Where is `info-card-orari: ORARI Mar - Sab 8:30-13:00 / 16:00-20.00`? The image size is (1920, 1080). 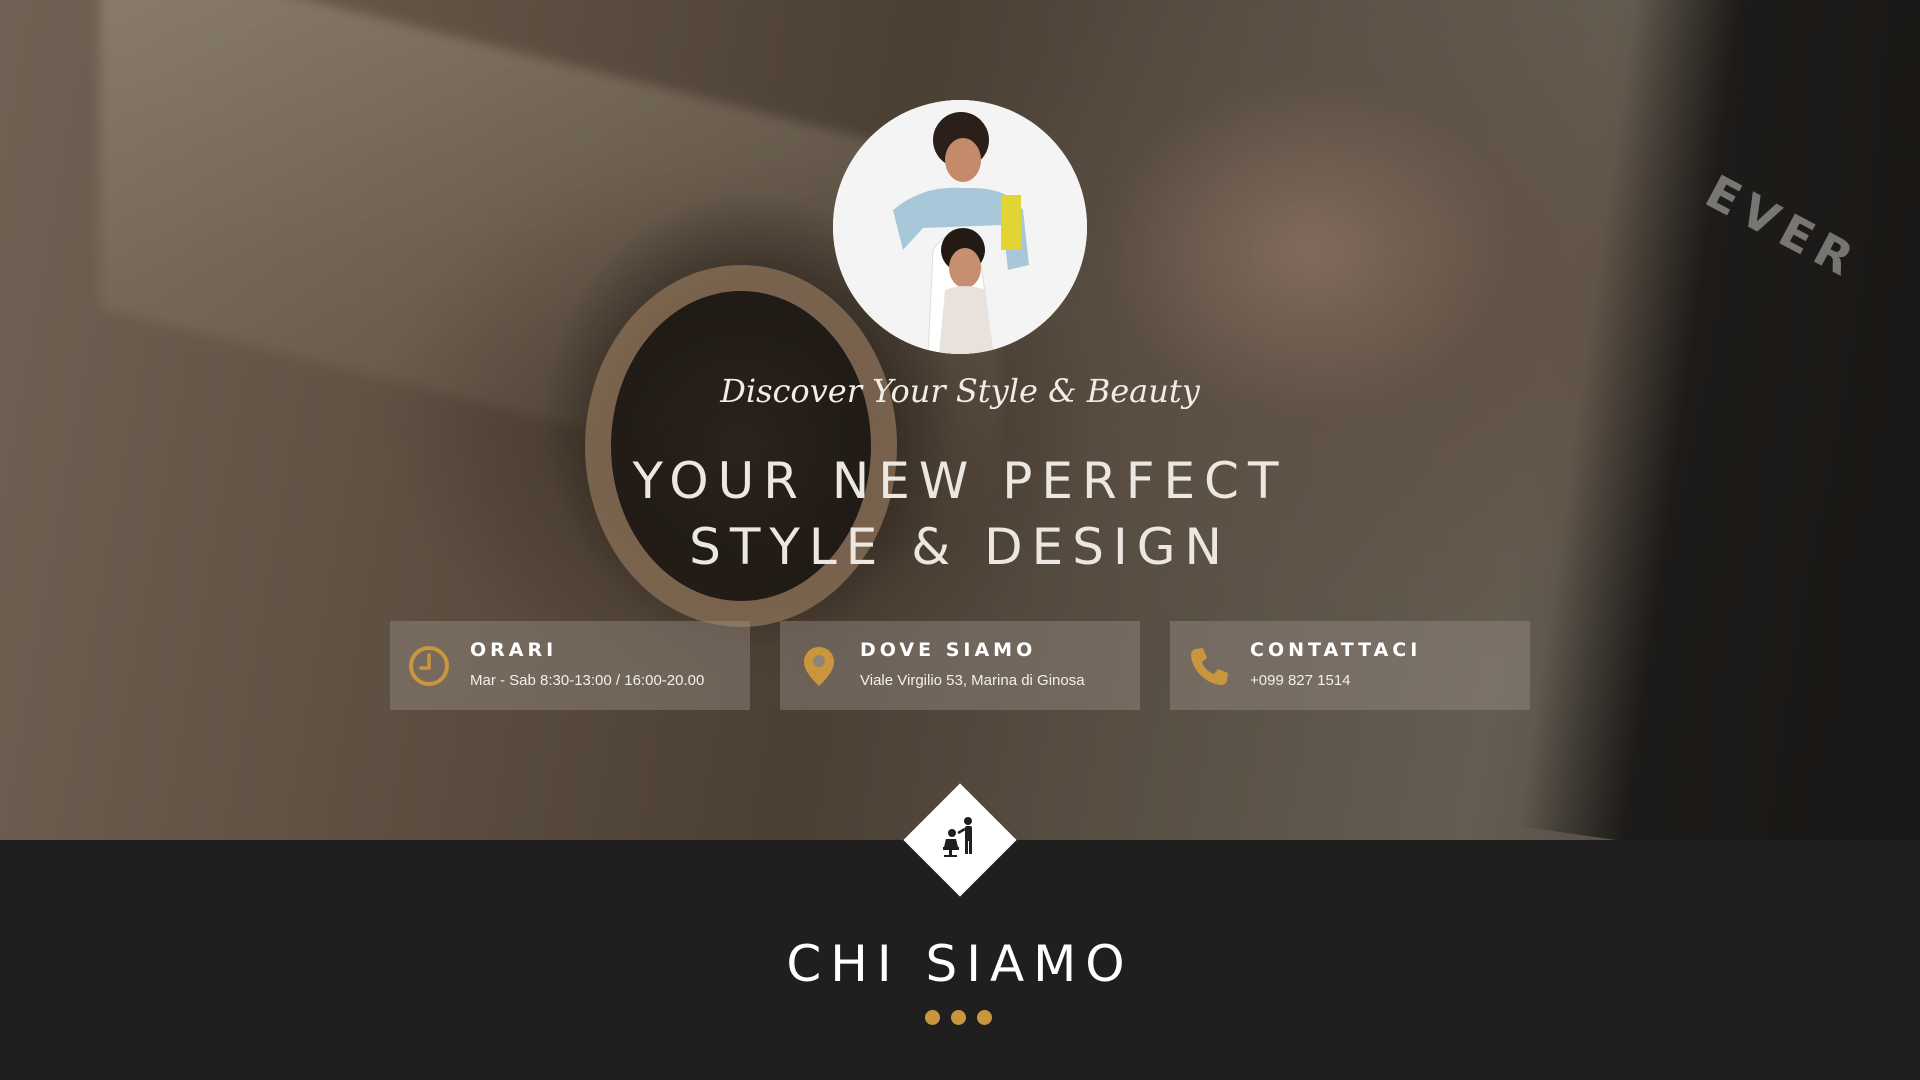 info-card-orari: ORARI Mar - Sab 8:30-13:00 / 16:00-20.00 is located at coordinates (570, 665).